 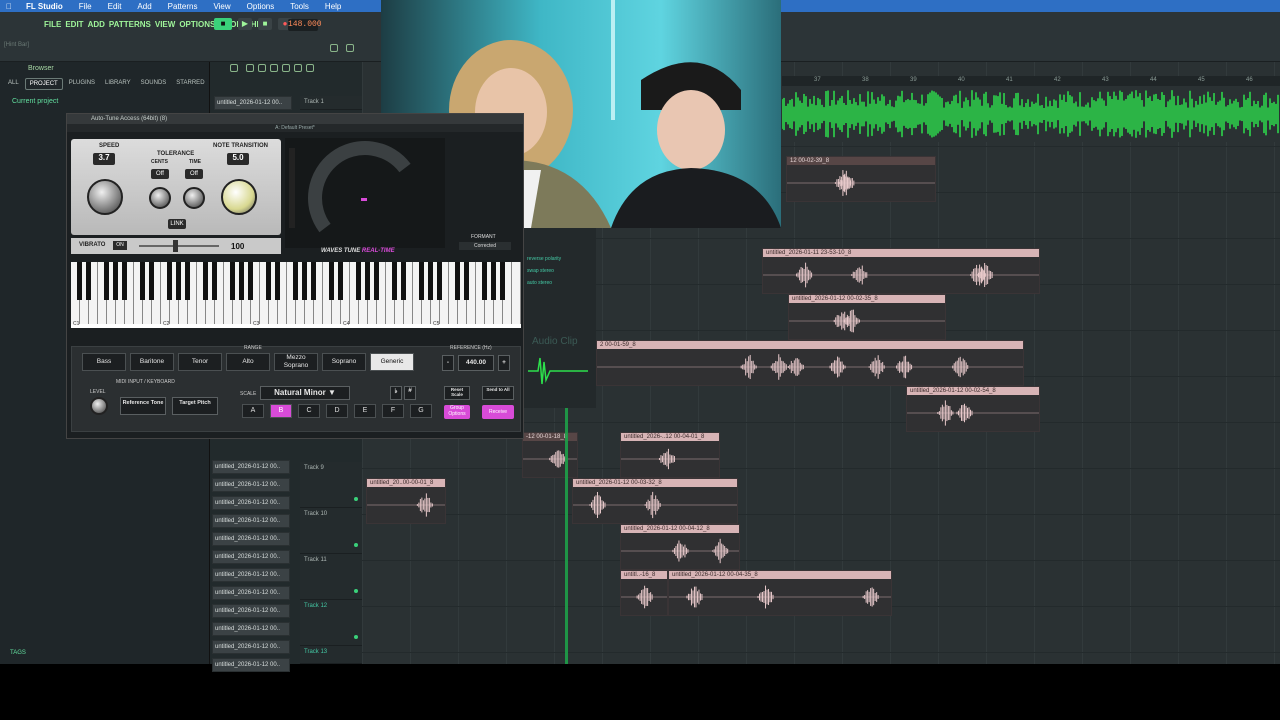 What do you see at coordinates (331, 655) in the screenshot?
I see `track-header-13: Track 13` at bounding box center [331, 655].